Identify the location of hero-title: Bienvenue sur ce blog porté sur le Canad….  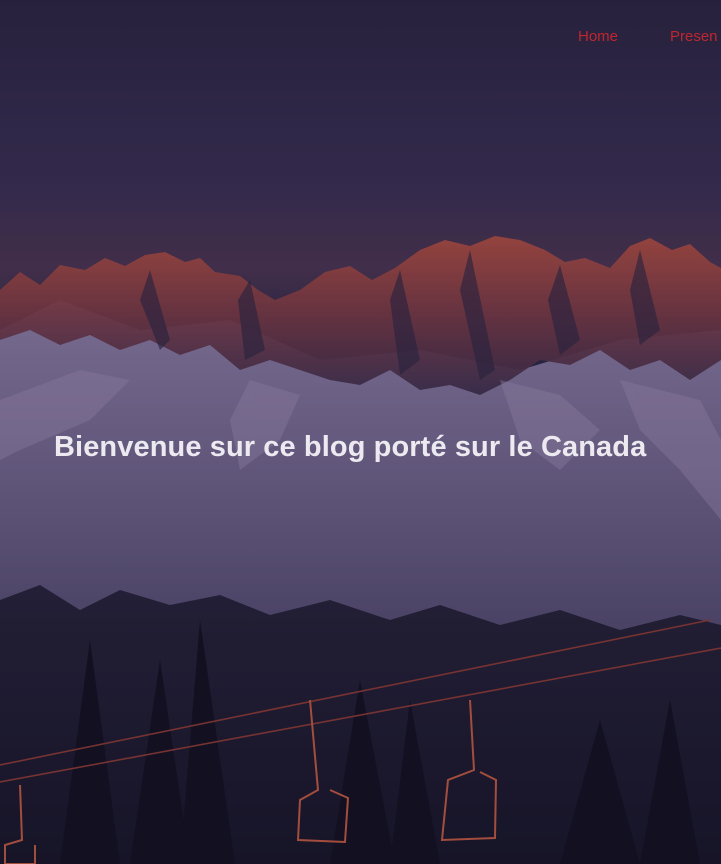
(350, 447).